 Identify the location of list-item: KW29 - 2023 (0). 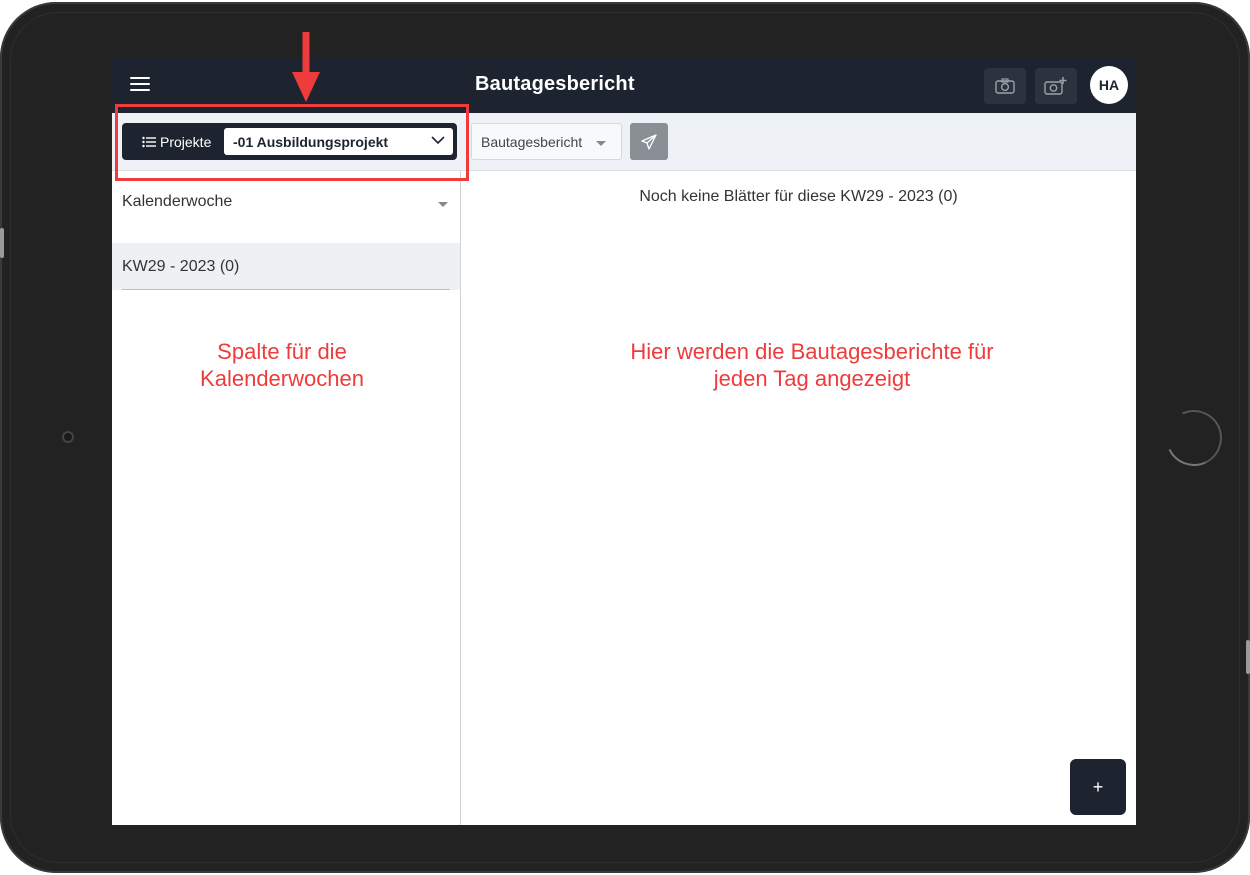
(286, 266).